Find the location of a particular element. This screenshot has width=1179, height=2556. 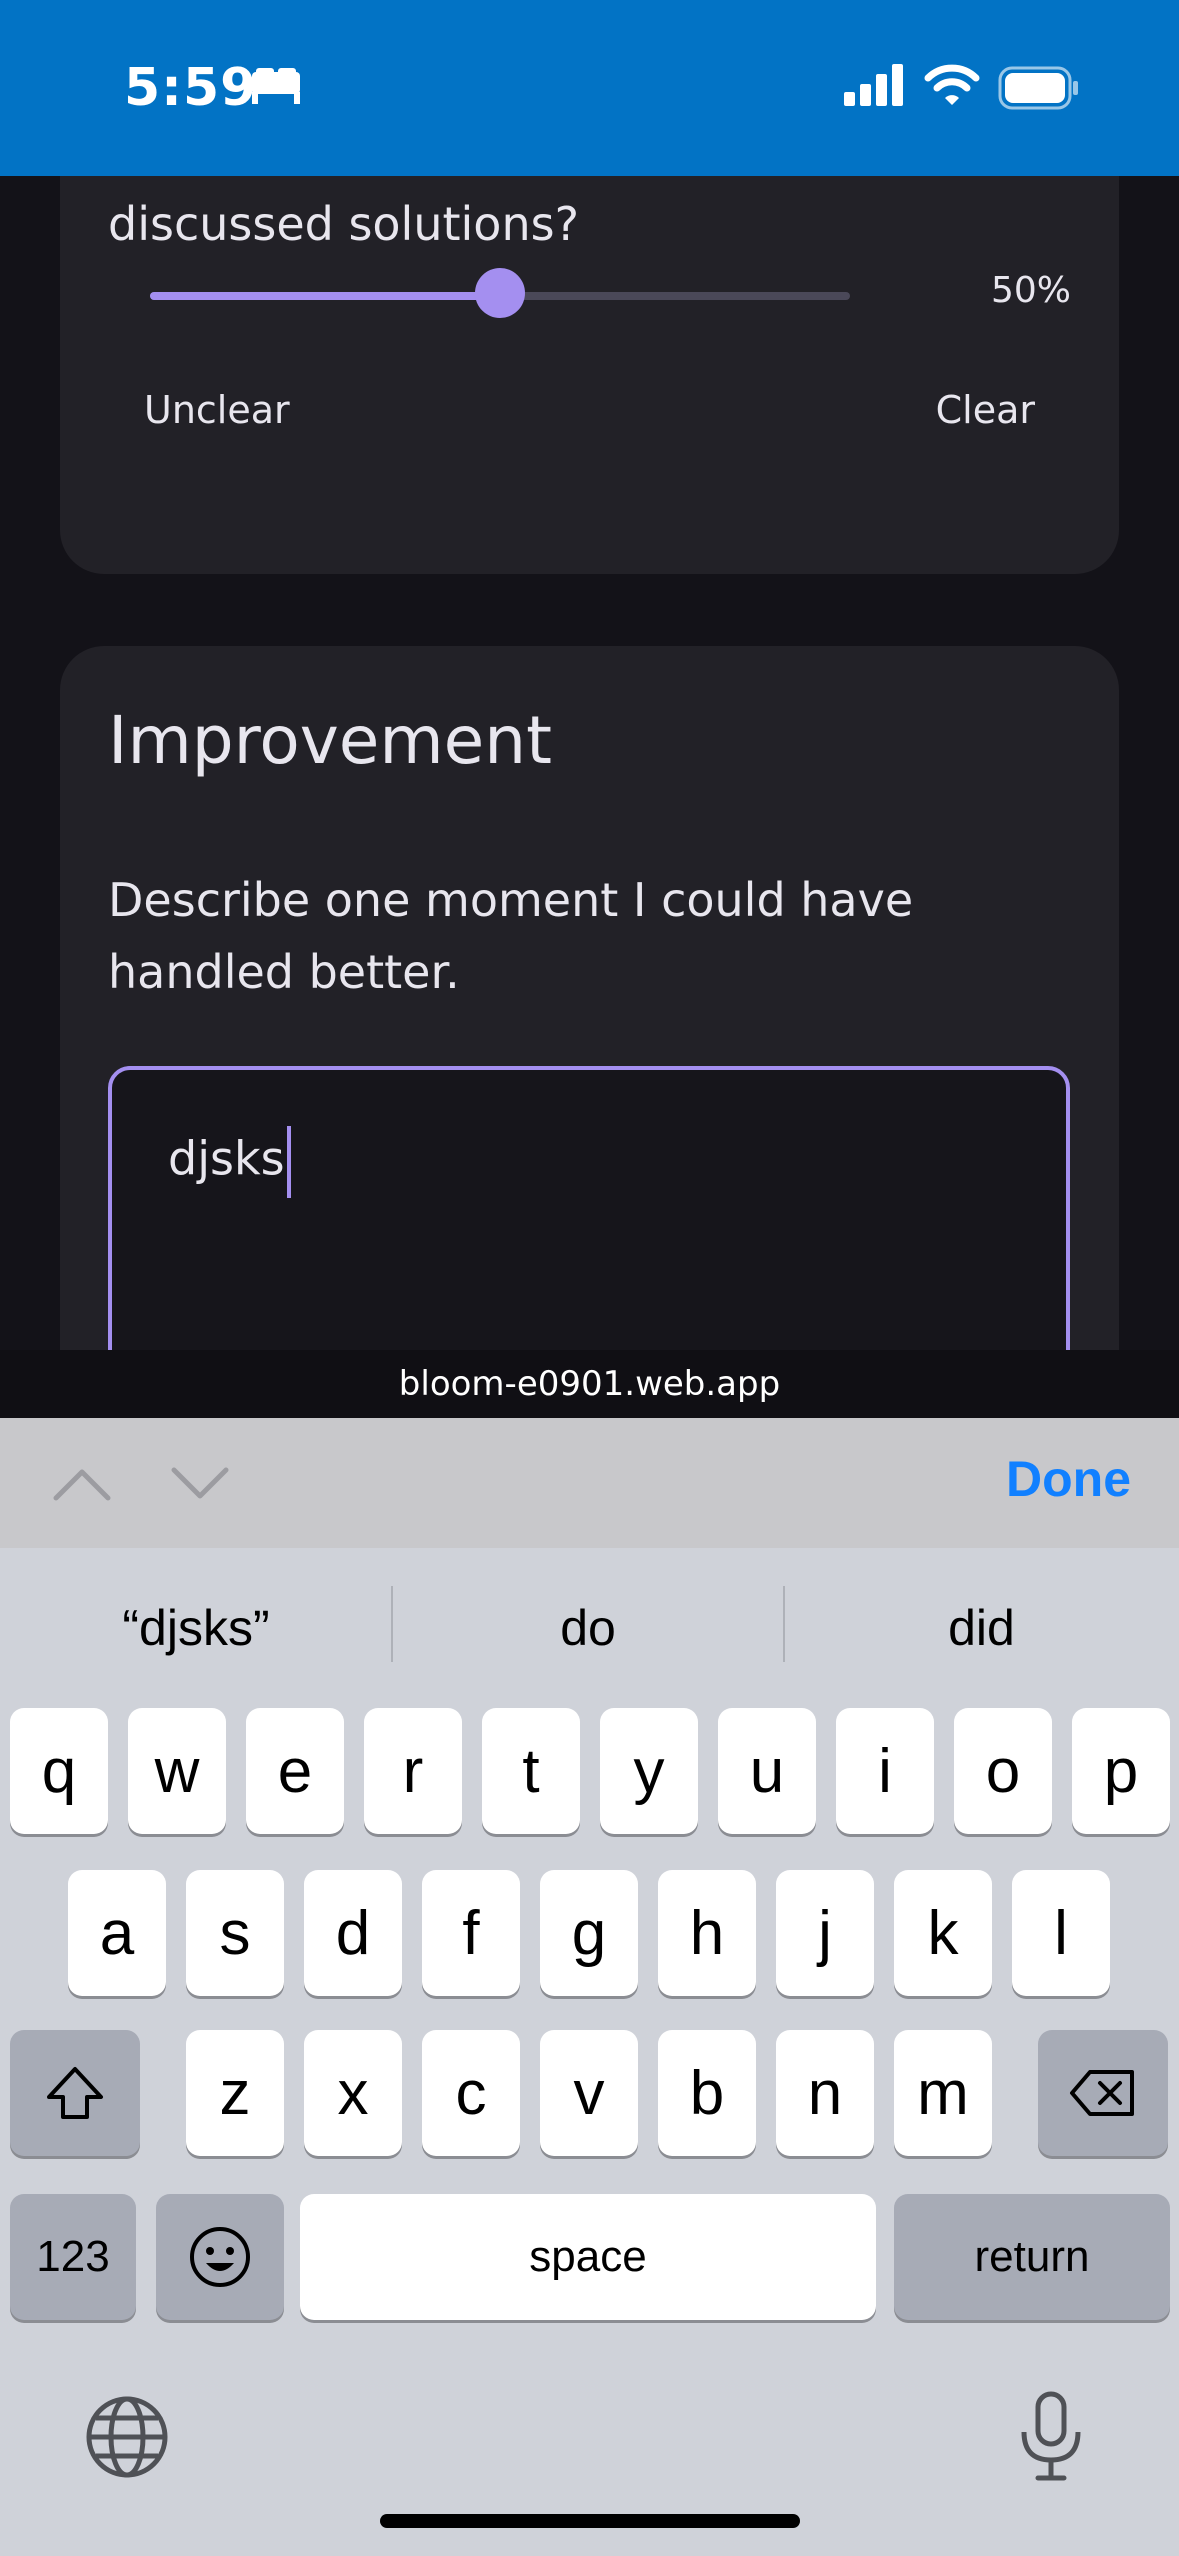

slider-thumb is located at coordinates (500, 293).